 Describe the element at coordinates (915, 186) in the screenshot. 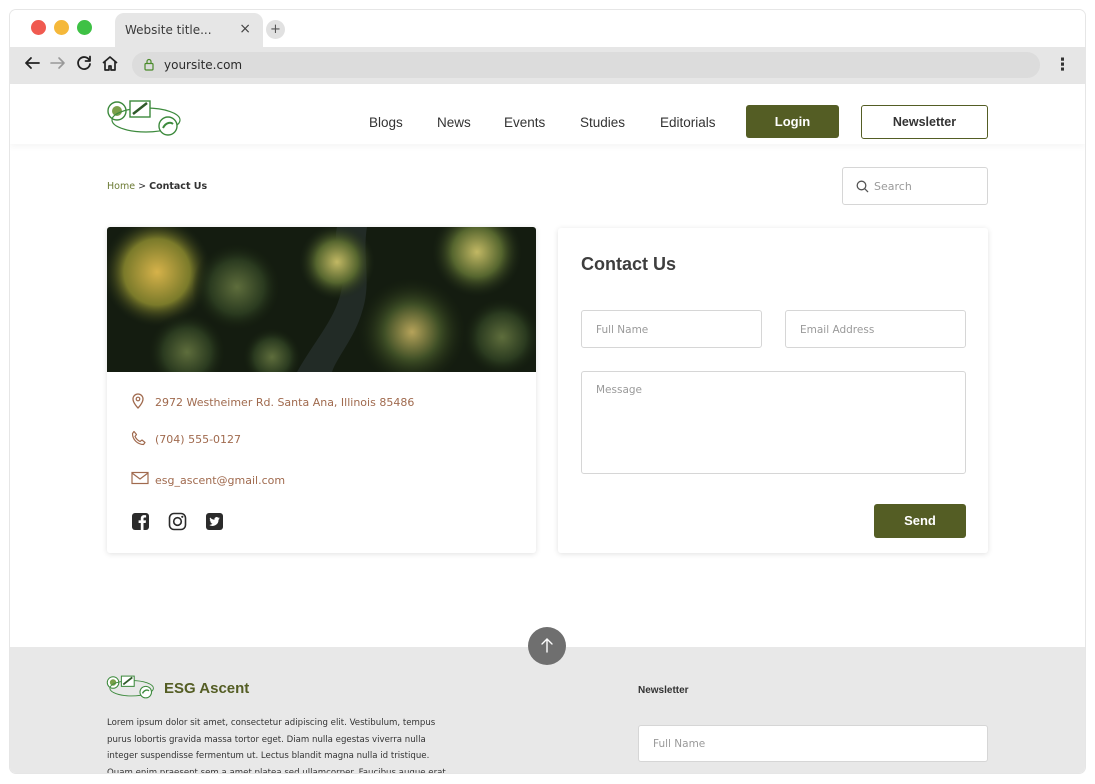

I see `search-input: Search` at that location.